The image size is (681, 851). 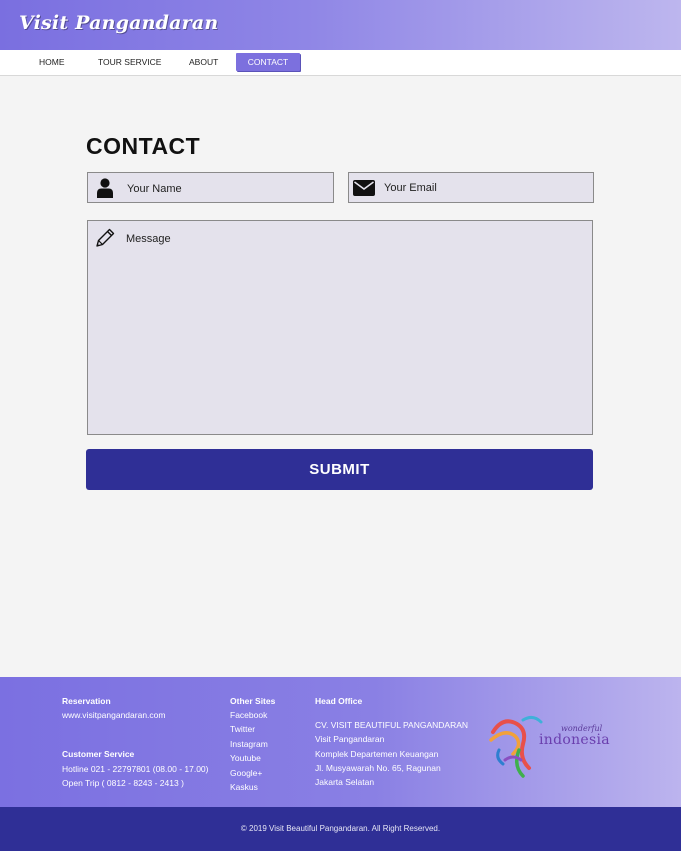 What do you see at coordinates (345, 782) in the screenshot?
I see `head-office-line: Jakarta Selatan` at bounding box center [345, 782].